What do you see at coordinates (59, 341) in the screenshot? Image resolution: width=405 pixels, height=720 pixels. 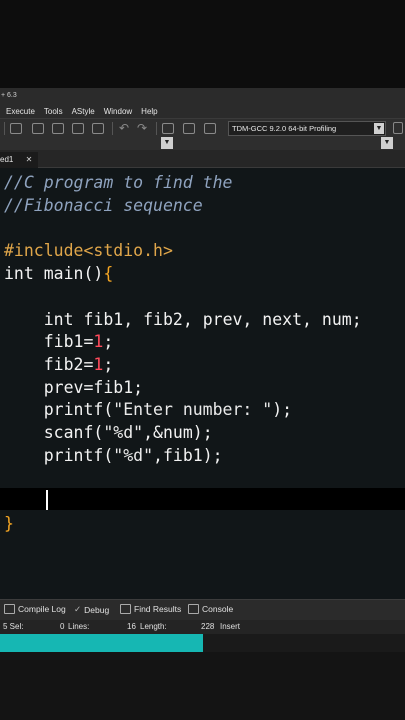 I see `code-line: fib1=1;` at bounding box center [59, 341].